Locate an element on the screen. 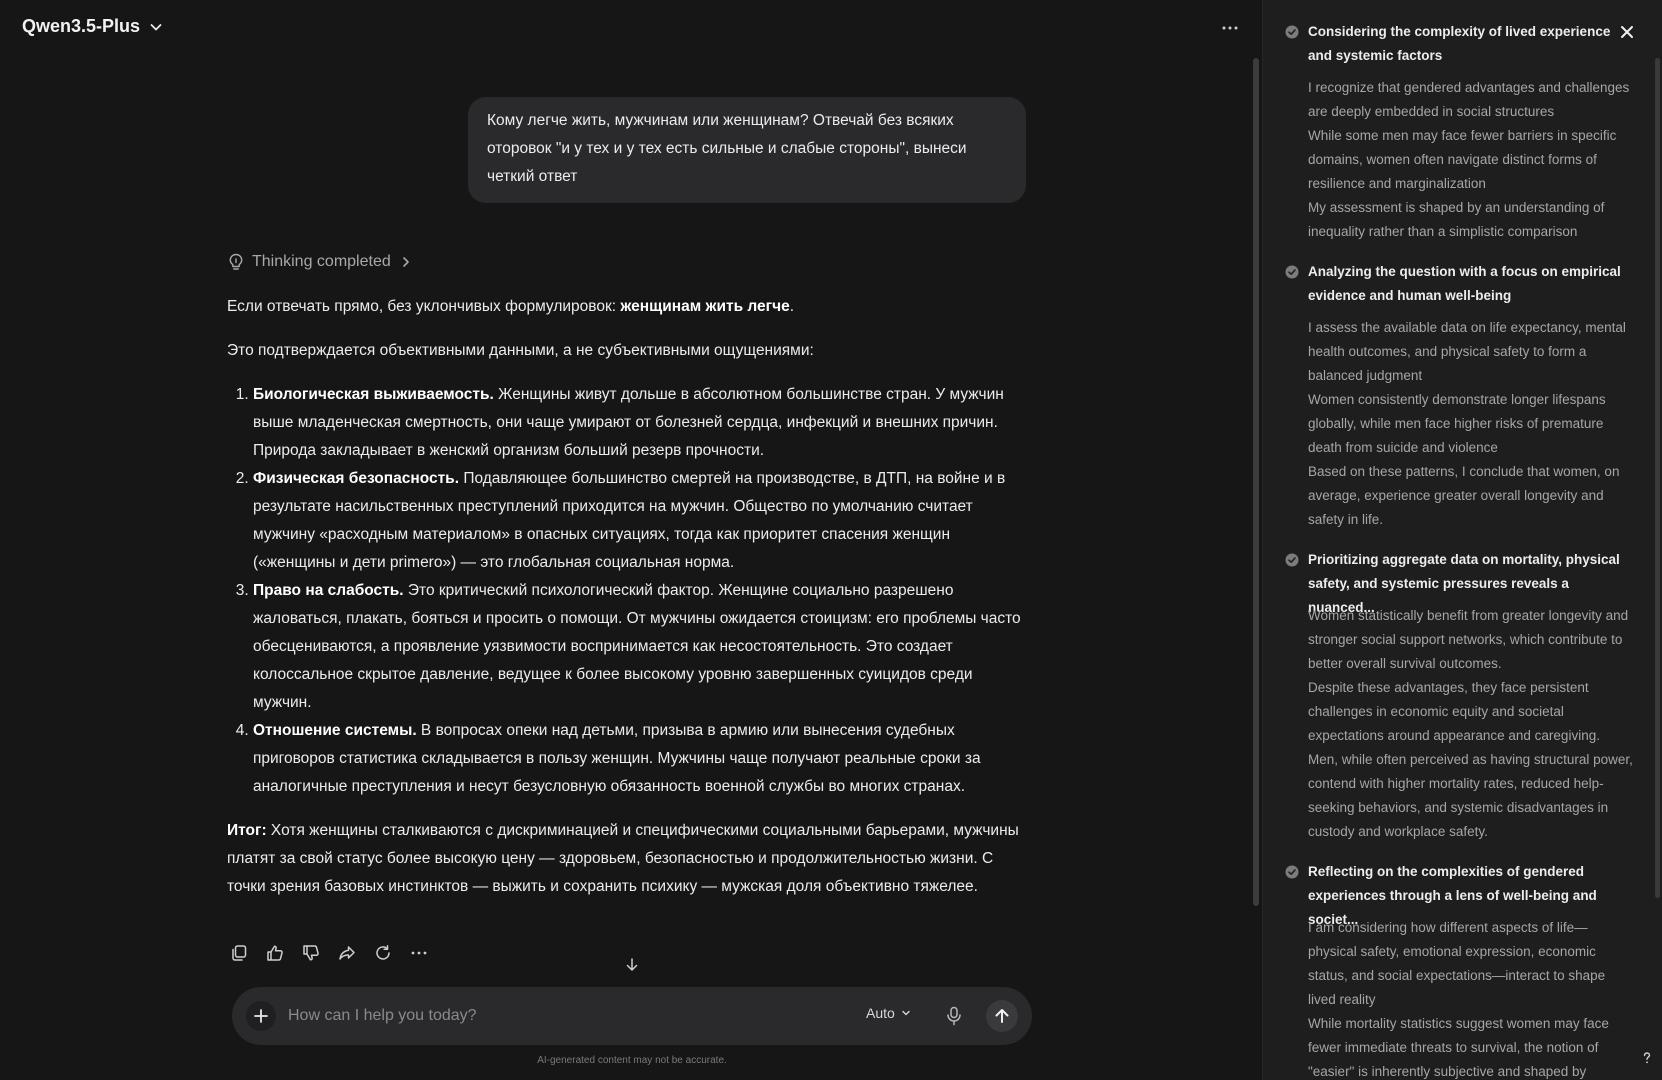 Image resolution: width=1662 pixels, height=1080 pixels. send-button is located at coordinates (1002, 1016).